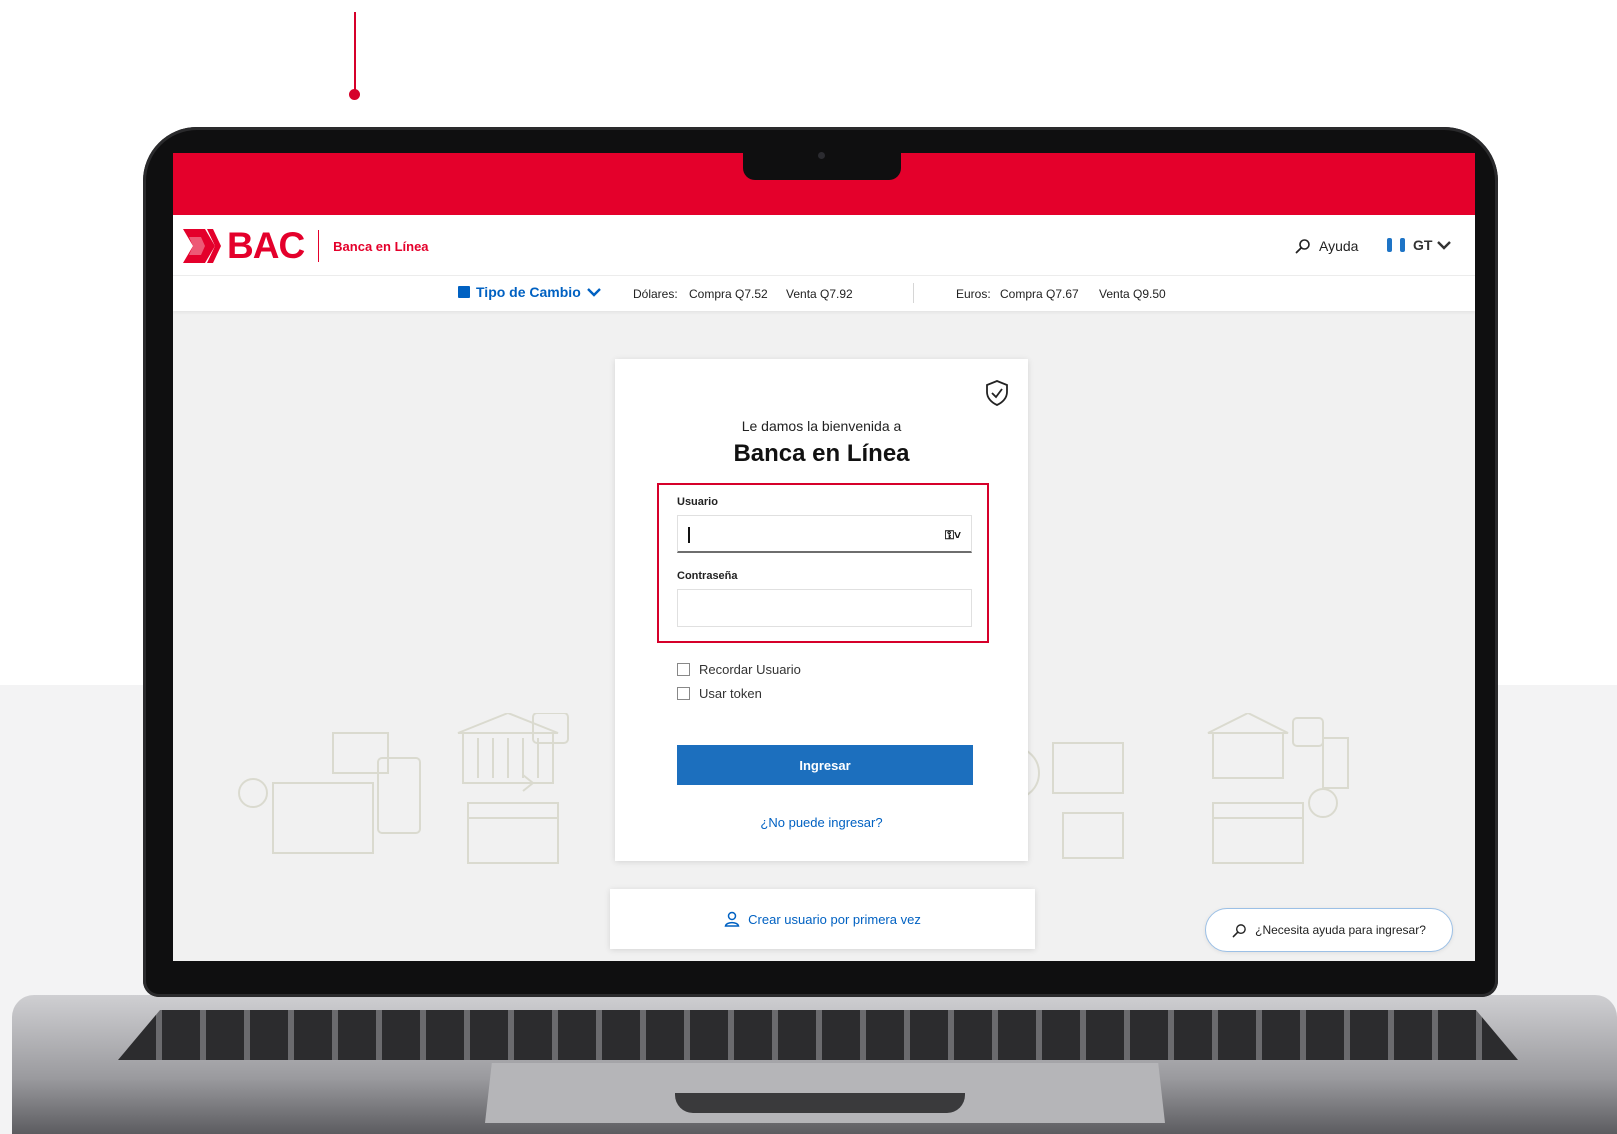 This screenshot has height=1134, width=1617. Describe the element at coordinates (355, 53) in the screenshot. I see `callout-line` at that location.